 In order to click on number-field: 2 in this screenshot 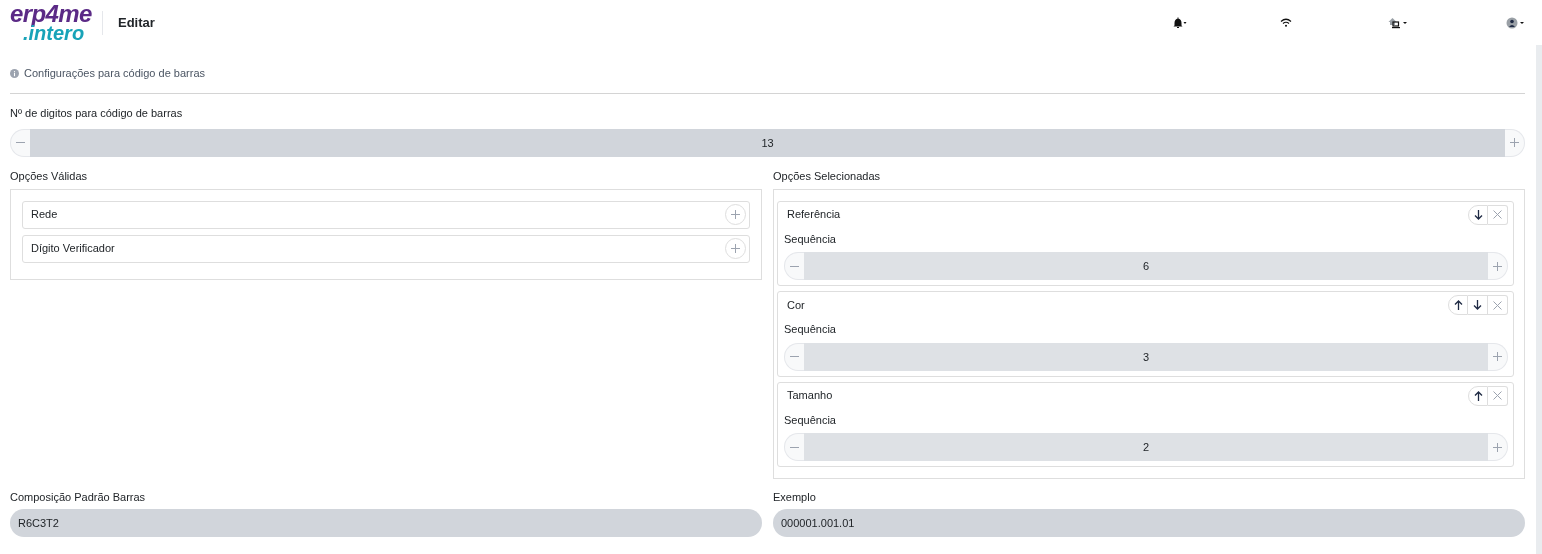, I will do `click(1146, 447)`.